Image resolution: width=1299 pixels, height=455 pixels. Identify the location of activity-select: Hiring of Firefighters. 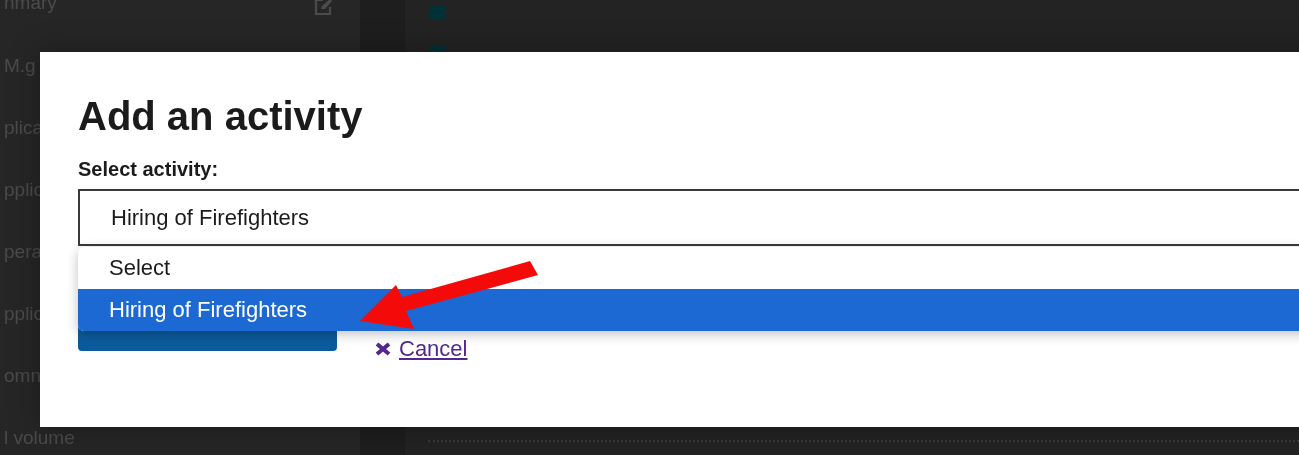
(688, 217).